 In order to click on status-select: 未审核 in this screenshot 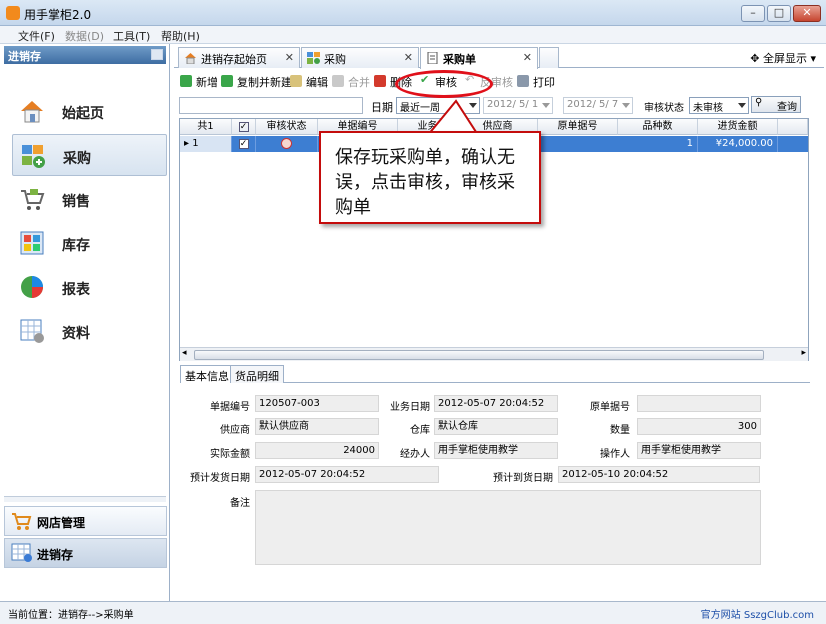, I will do `click(719, 105)`.